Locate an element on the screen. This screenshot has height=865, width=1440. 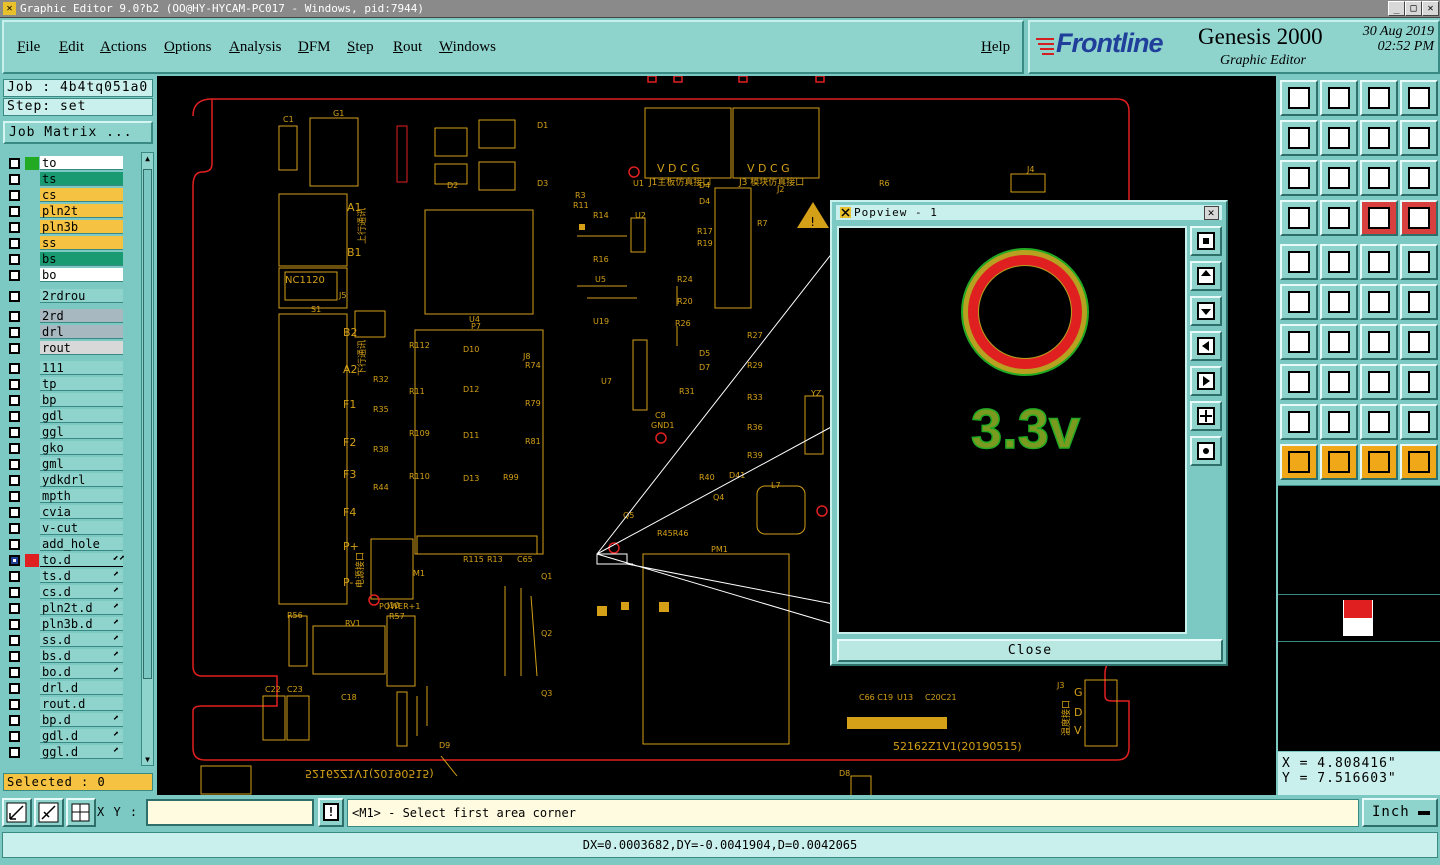
pad-button is located at coordinates (1299, 382).